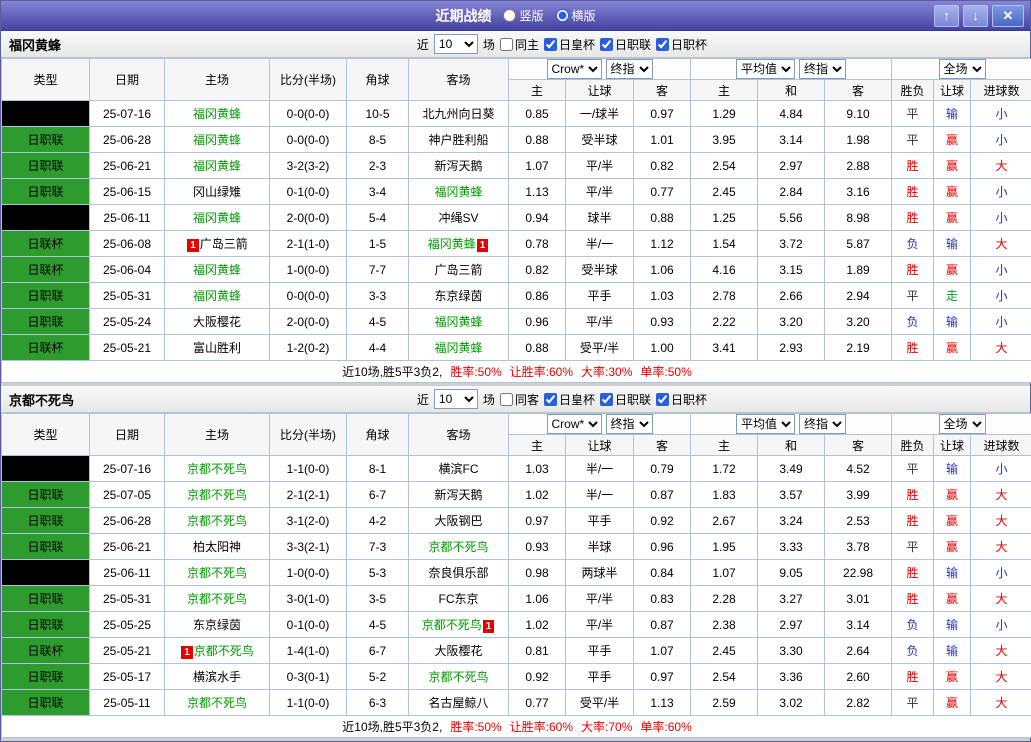  I want to click on goals-outcome: 小, so click(1001, 192).